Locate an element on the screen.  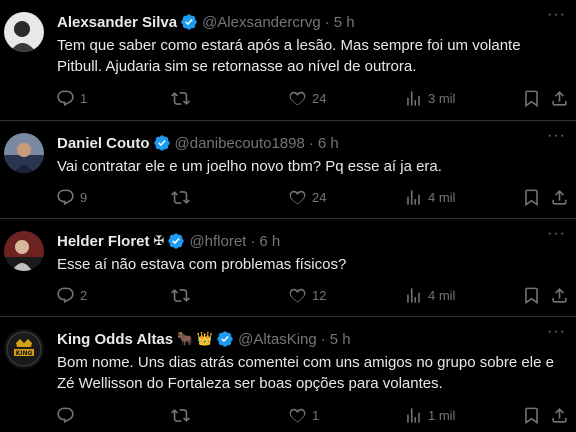
reply-count: 1 is located at coordinates (84, 98).